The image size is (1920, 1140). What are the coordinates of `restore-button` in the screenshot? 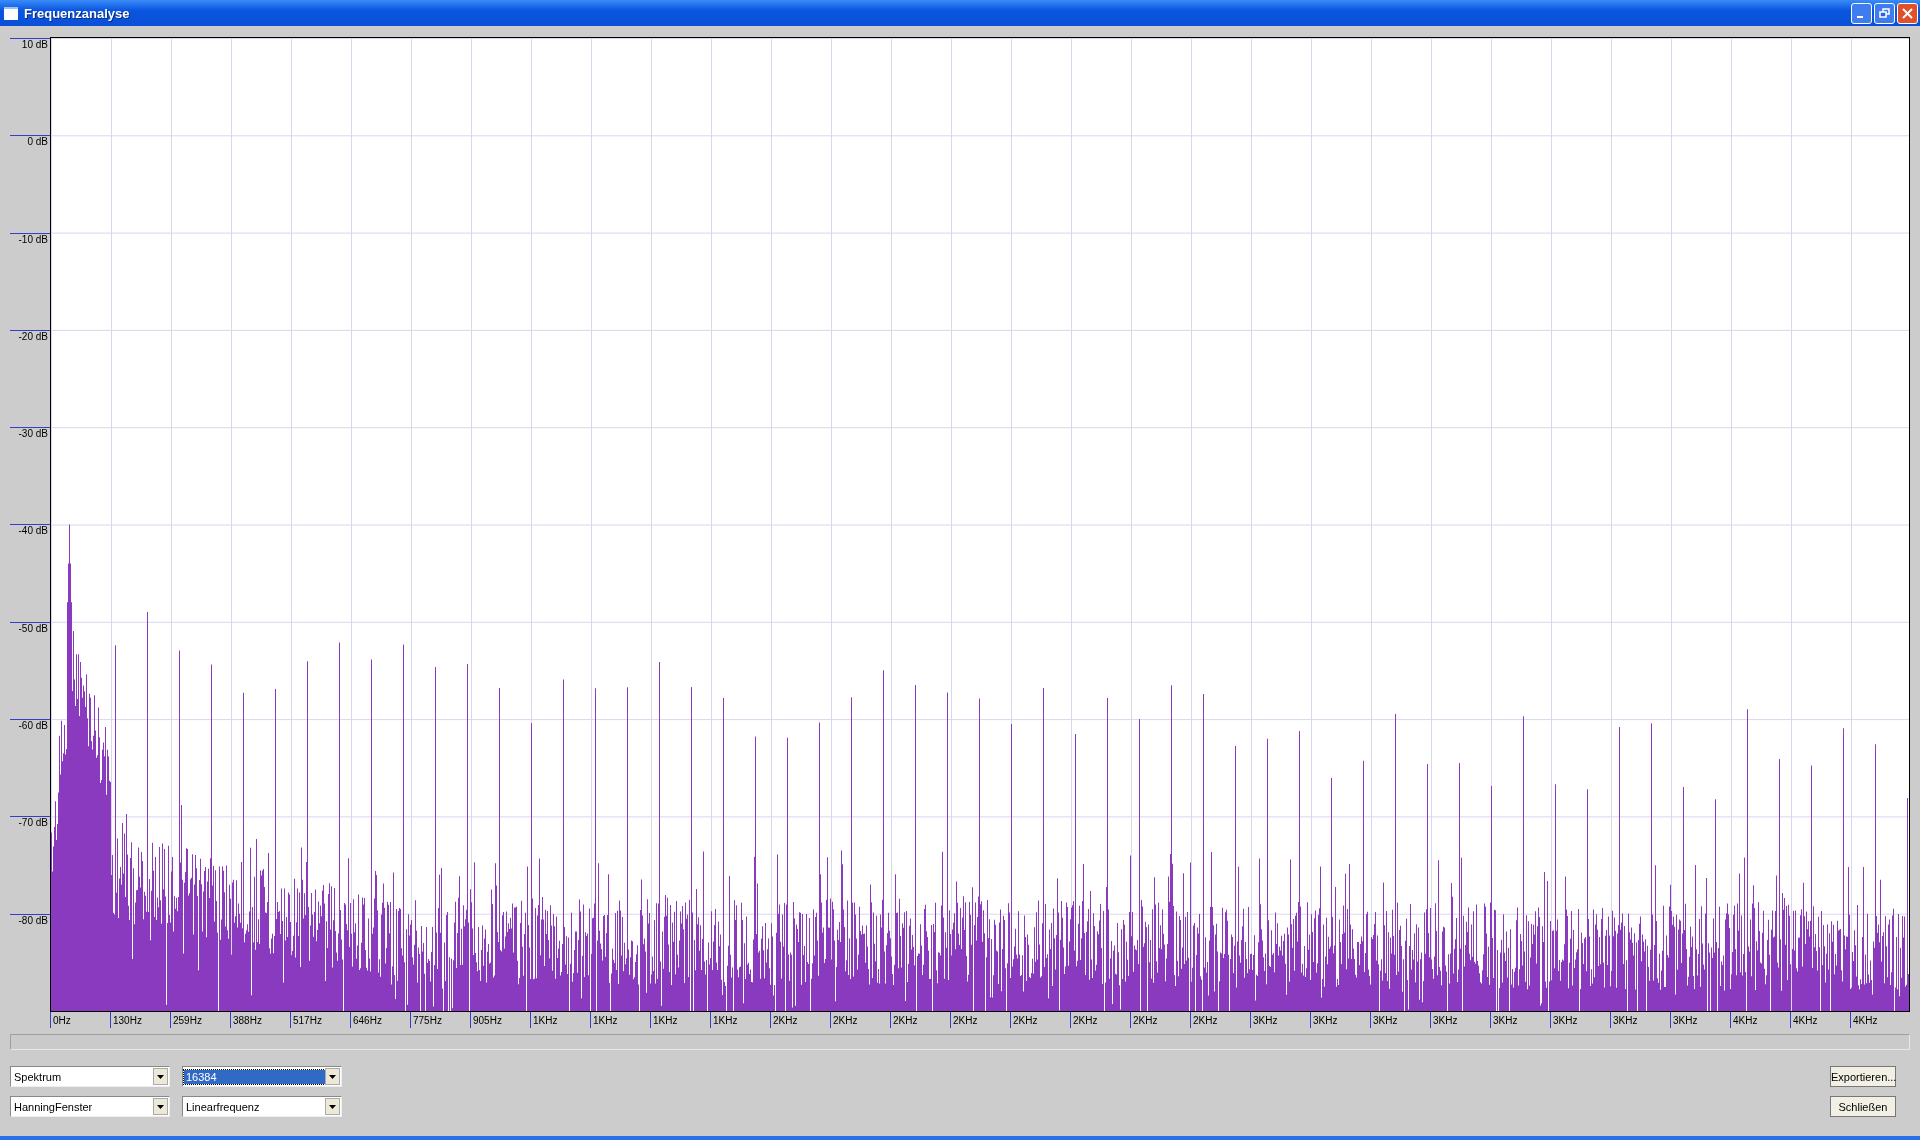 It's located at (1884, 13).